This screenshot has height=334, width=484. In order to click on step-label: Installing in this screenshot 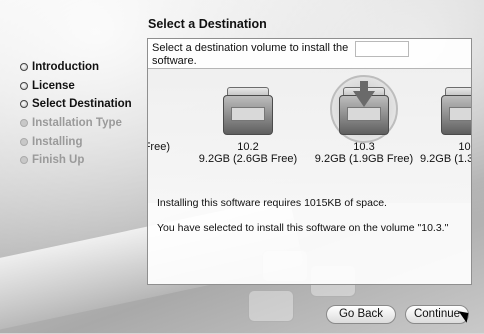, I will do `click(57, 141)`.